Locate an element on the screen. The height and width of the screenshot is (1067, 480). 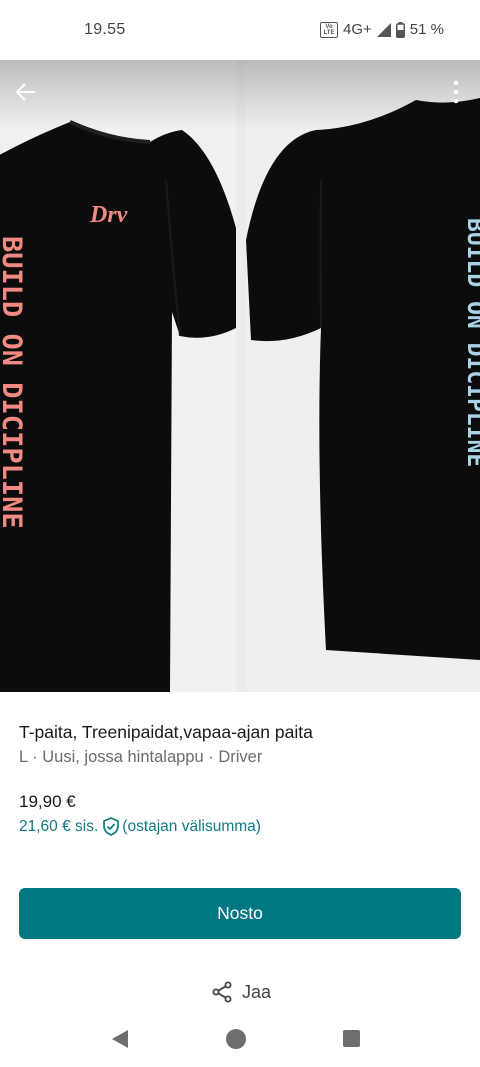
signal-icon is located at coordinates (383, 29).